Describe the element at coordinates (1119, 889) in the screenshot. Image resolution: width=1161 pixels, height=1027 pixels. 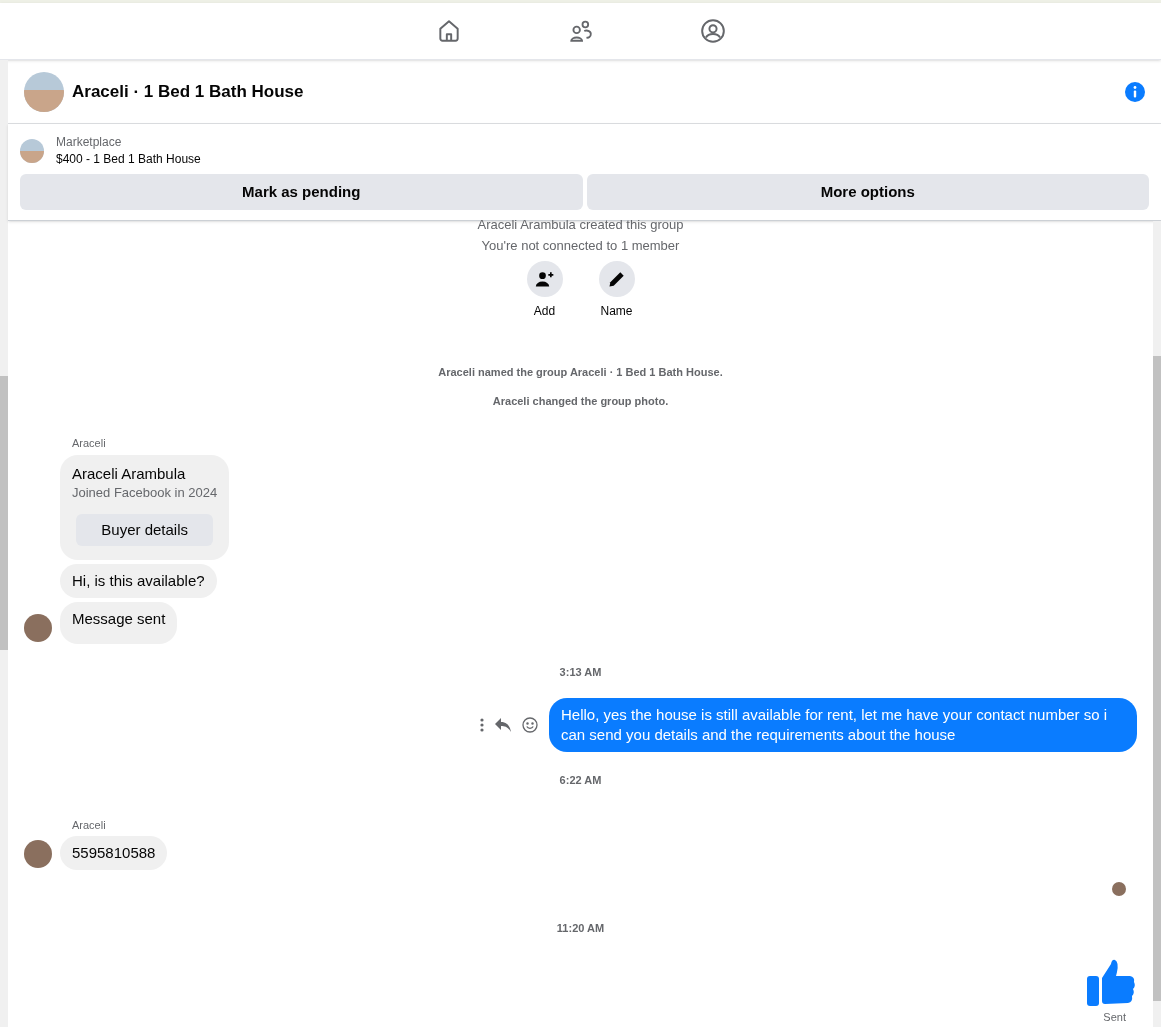
I see `seen-avatar` at that location.